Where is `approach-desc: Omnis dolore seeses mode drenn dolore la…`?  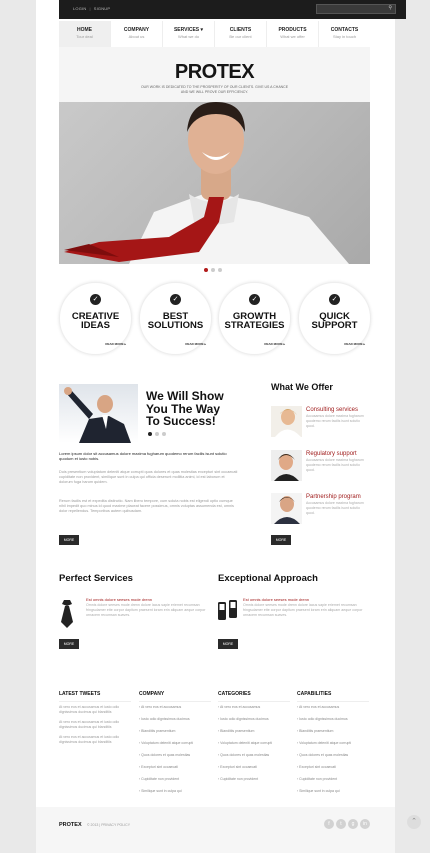
approach-desc: Omnis dolore seeses mode drenn dolore la… is located at coordinates (303, 610).